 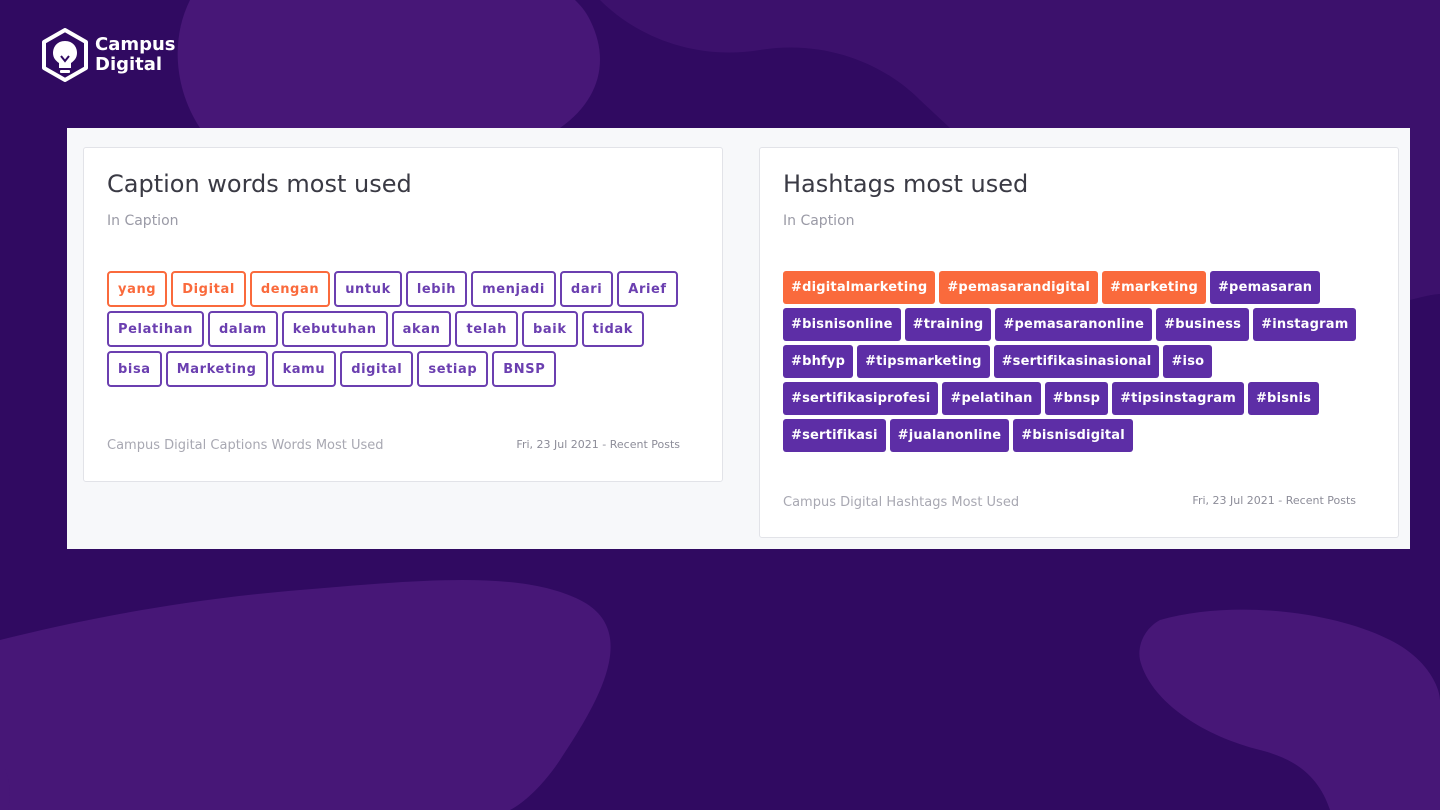 I want to click on caption-card-title: Caption words most used, so click(x=259, y=184).